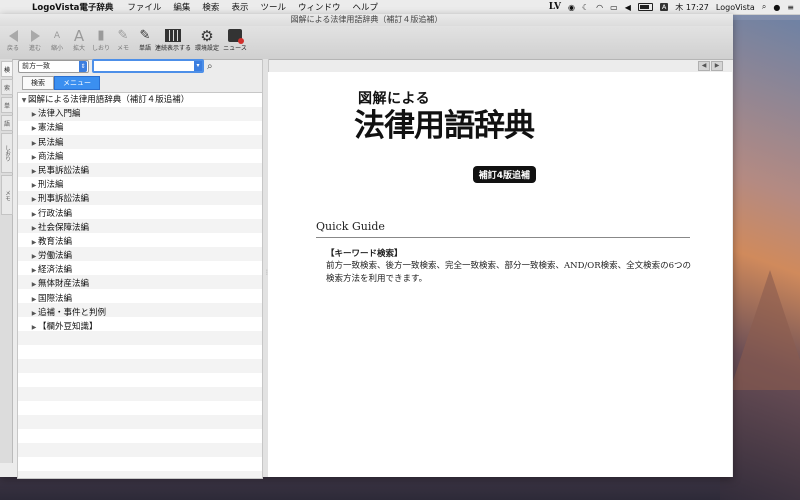  What do you see at coordinates (140, 214) in the screenshot?
I see `tree-item: ▶ 行政法編` at bounding box center [140, 214].